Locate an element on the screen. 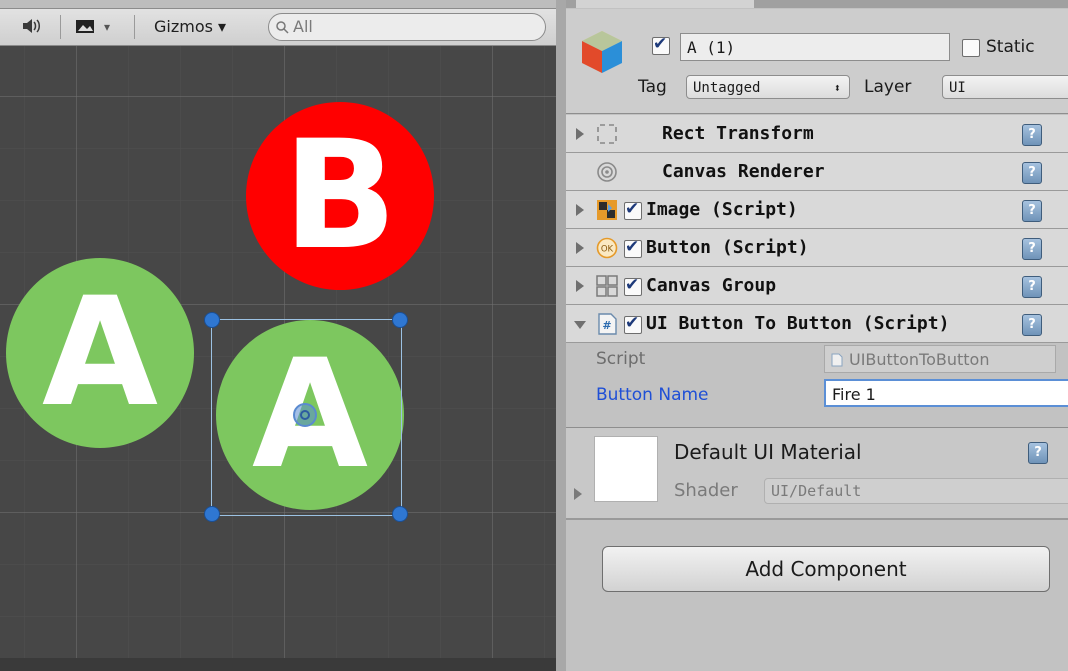  script-label: Script is located at coordinates (621, 359).